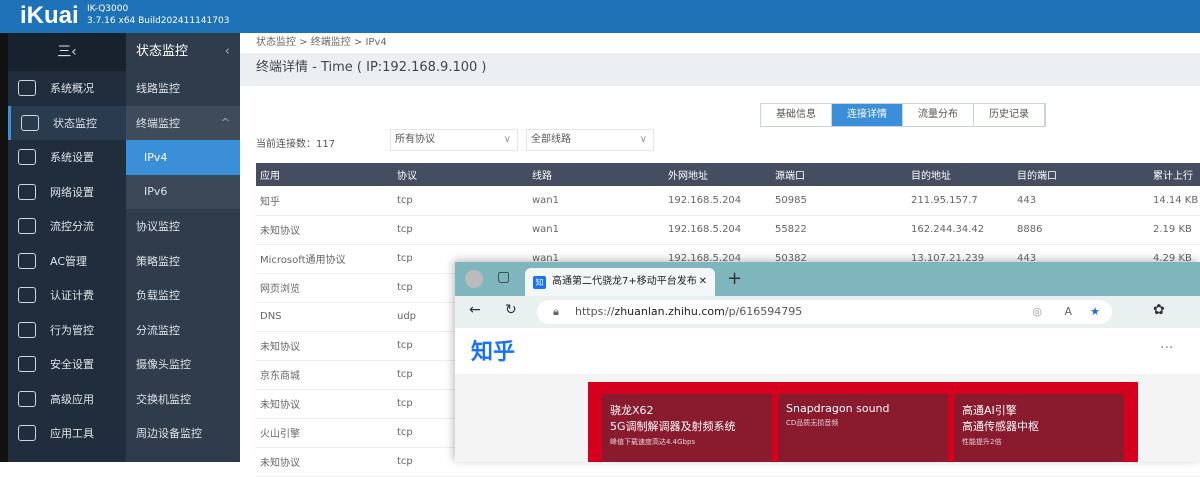 This screenshot has height=477, width=1200. Describe the element at coordinates (1037, 312) in the screenshot. I see `tracking-icon: ◎` at that location.